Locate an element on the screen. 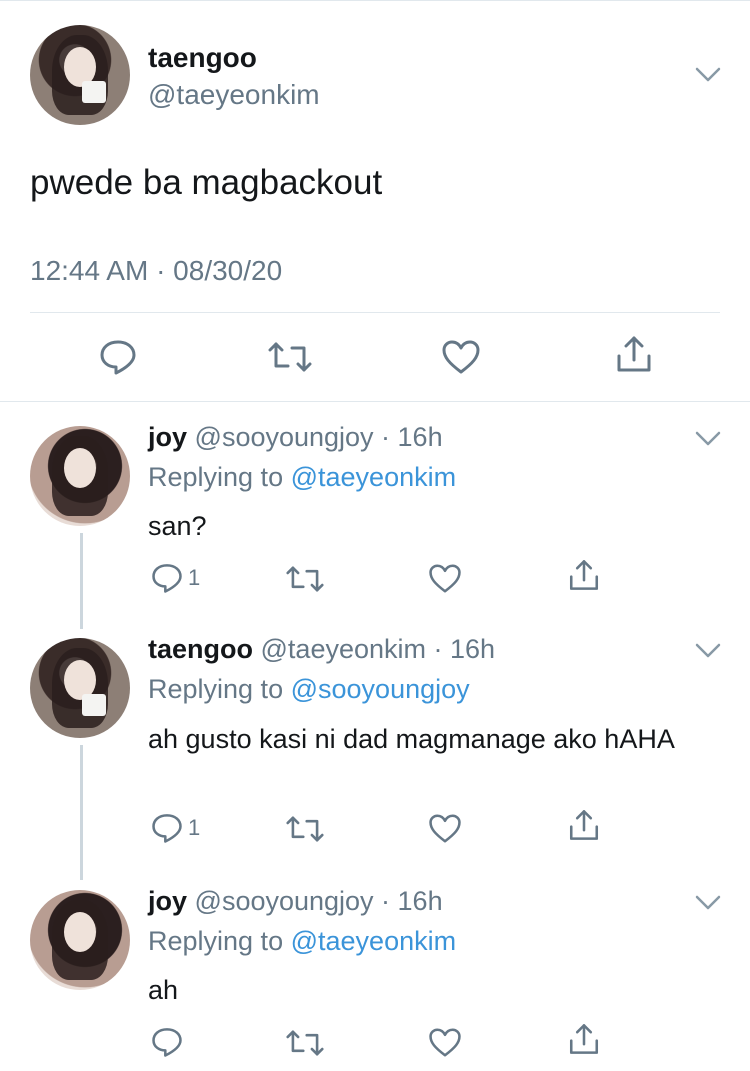 The width and height of the screenshot is (750, 1071). handle: @taeyeonkim · 16h is located at coordinates (378, 649).